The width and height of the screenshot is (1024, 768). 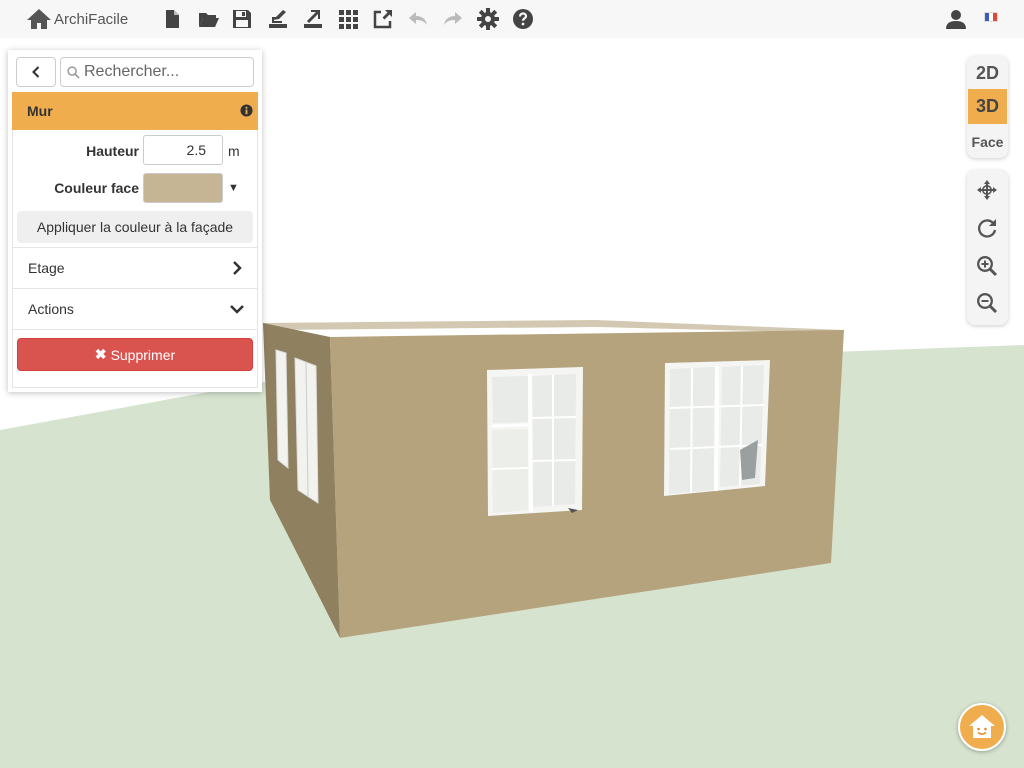 I want to click on save-icon, so click(x=242, y=19).